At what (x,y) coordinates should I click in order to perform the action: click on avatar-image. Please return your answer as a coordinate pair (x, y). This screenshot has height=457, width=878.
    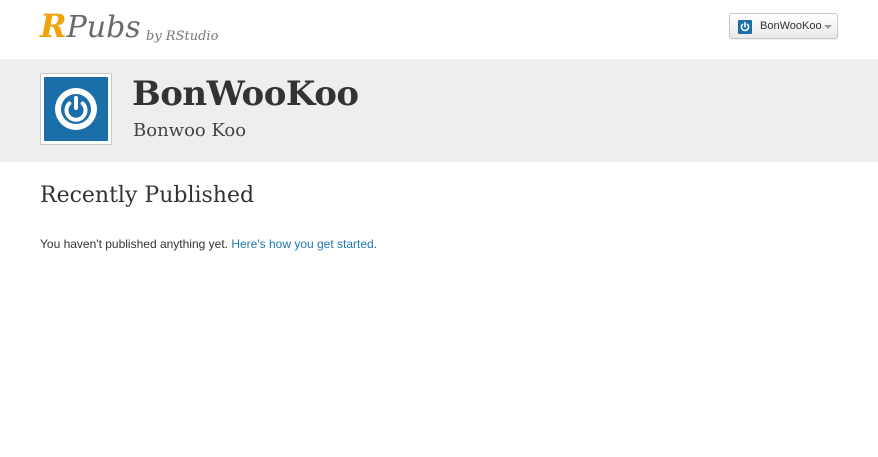
    Looking at the image, I should click on (76, 109).